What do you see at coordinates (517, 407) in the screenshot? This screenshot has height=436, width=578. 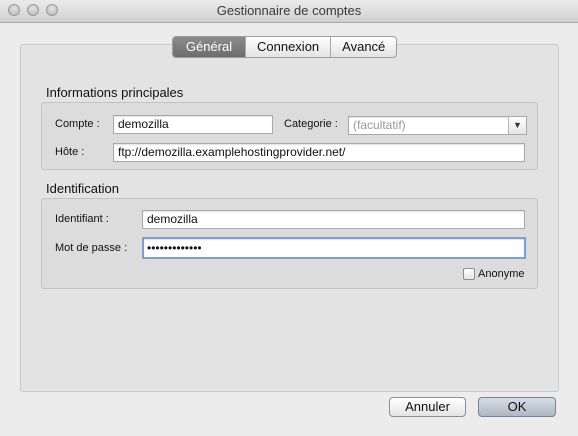 I see `ok-button: OK` at bounding box center [517, 407].